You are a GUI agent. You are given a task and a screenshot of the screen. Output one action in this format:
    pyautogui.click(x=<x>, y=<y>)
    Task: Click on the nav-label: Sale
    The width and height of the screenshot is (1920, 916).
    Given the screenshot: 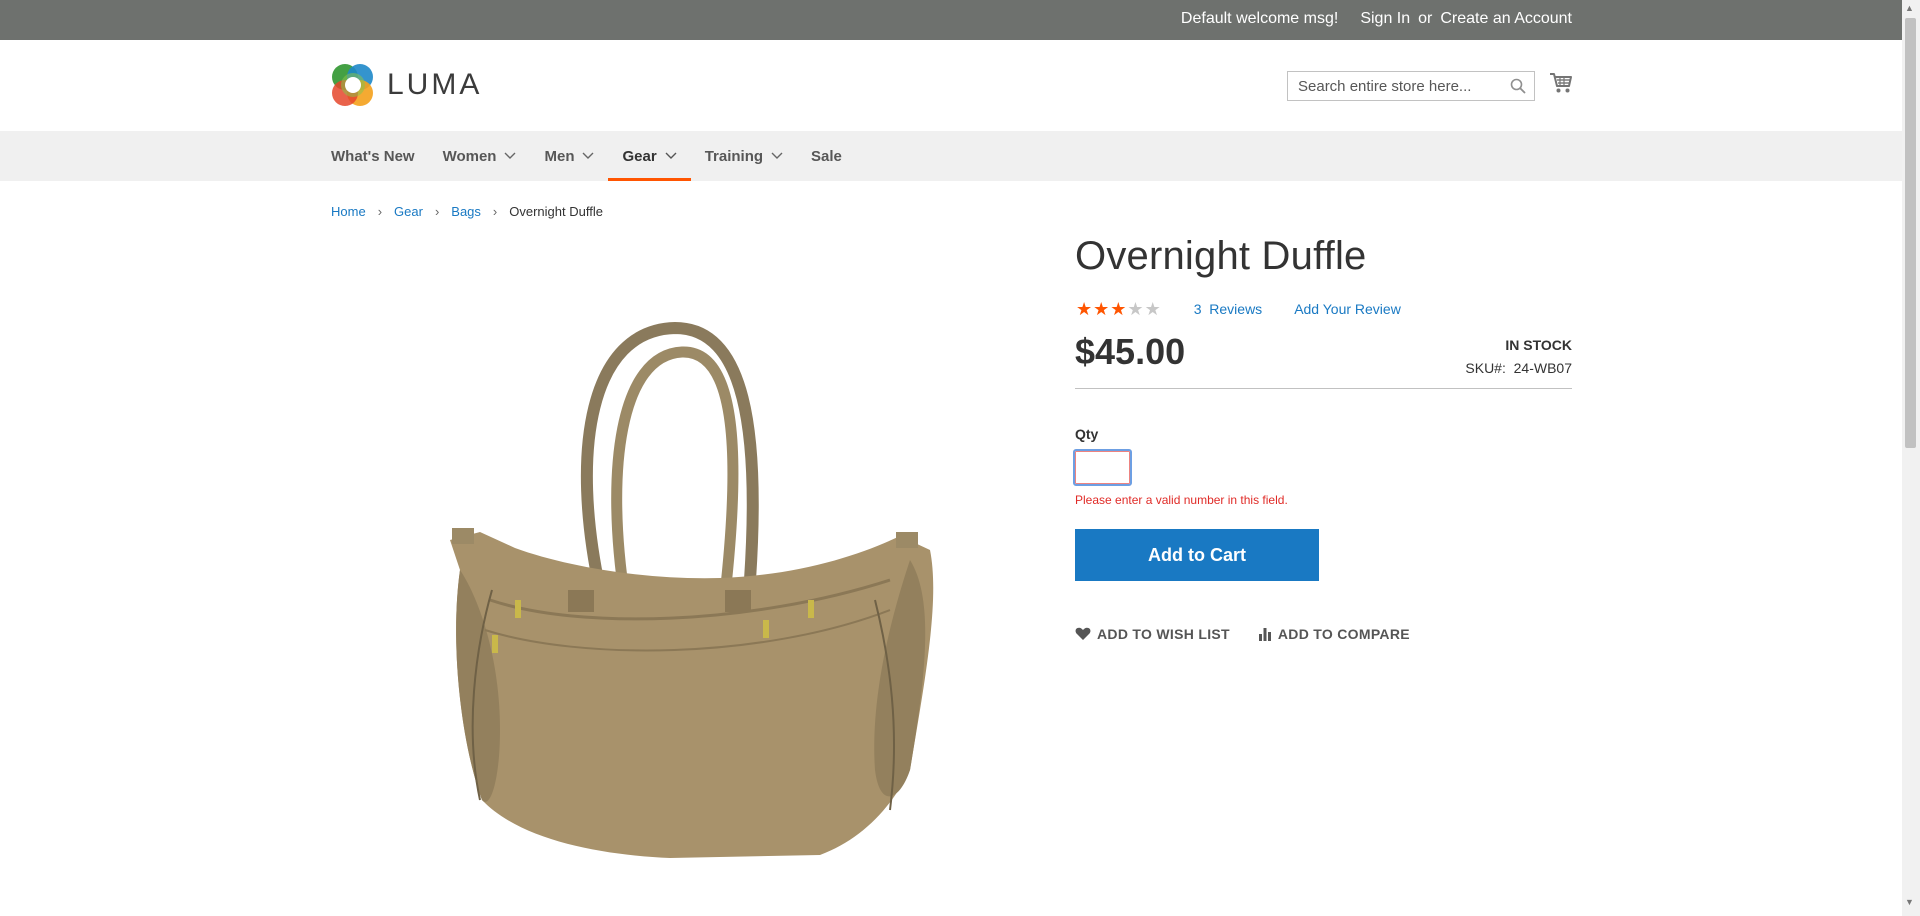 What is the action you would take?
    pyautogui.click(x=826, y=156)
    